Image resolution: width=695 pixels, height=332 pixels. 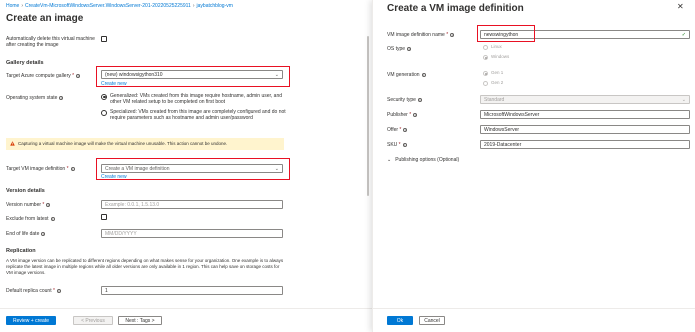 I want to click on os-windows-option: Windows, so click(x=496, y=57).